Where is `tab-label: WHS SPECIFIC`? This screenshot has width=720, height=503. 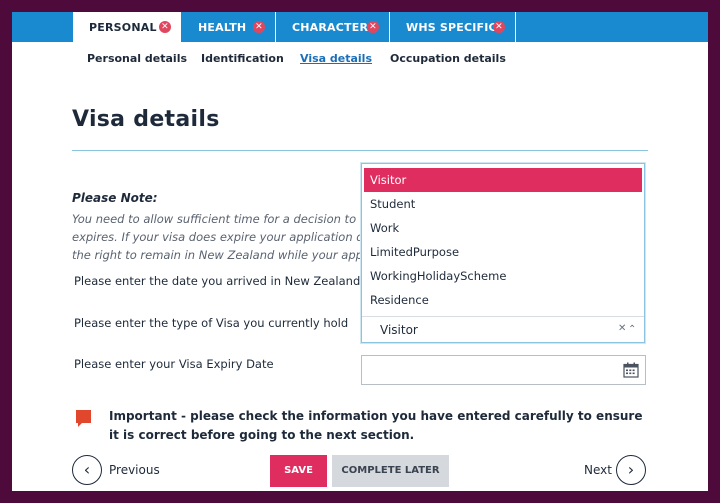 tab-label: WHS SPECIFIC is located at coordinates (451, 27).